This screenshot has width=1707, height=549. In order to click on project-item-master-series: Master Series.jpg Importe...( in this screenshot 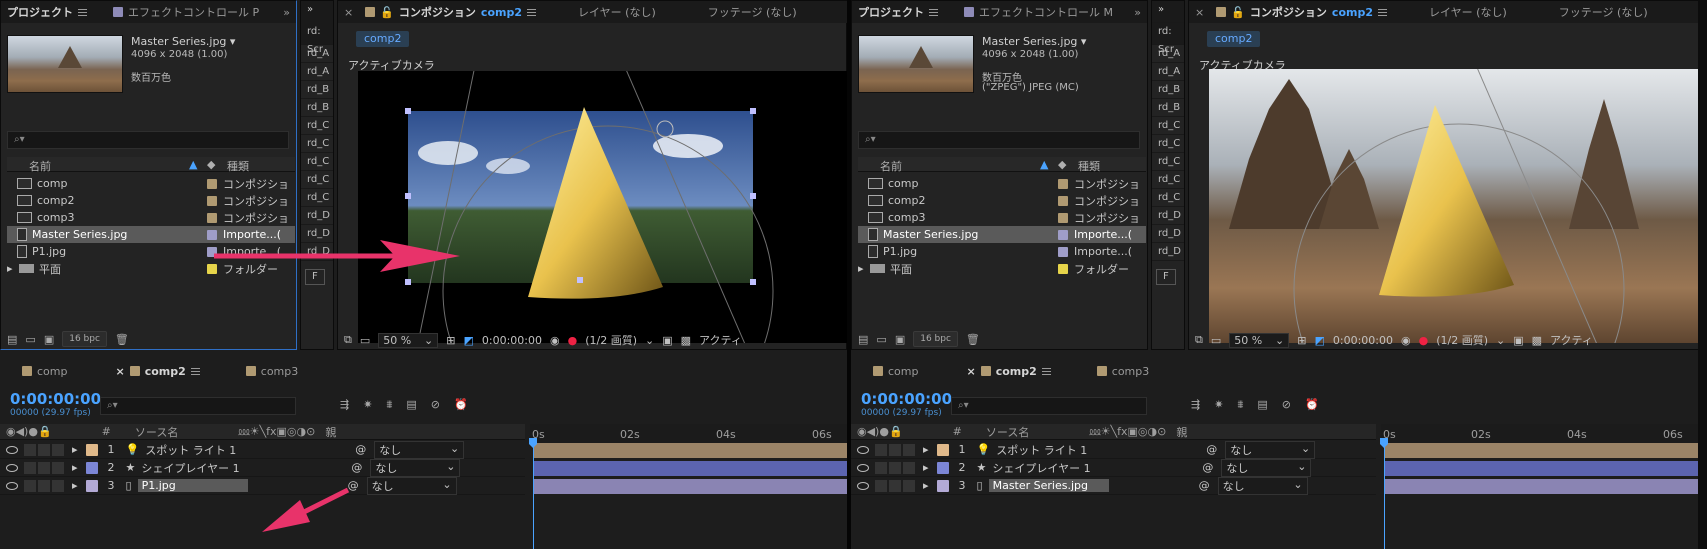, I will do `click(1002, 234)`.